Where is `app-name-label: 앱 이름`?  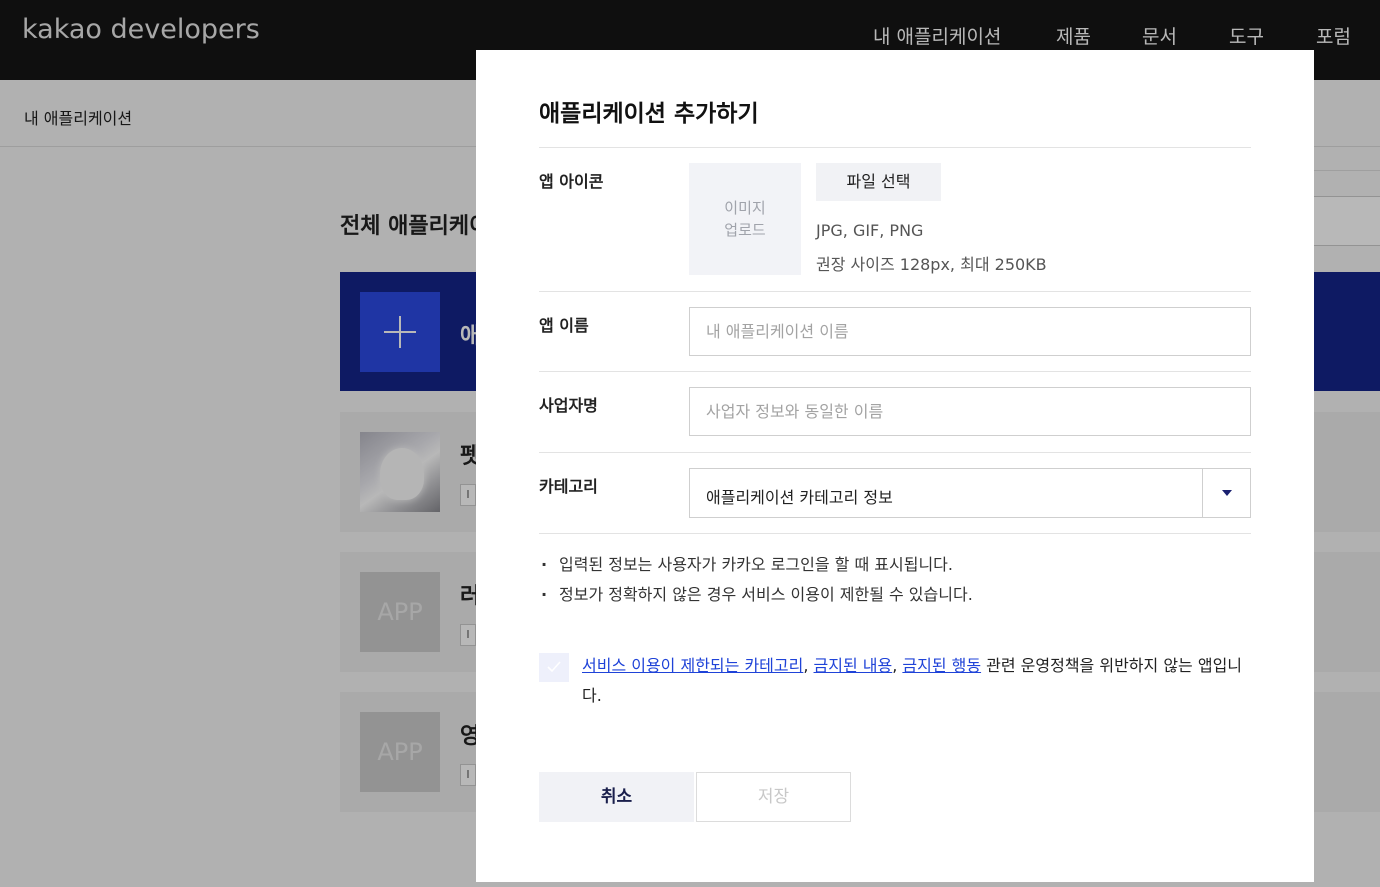 app-name-label: 앱 이름 is located at coordinates (564, 325).